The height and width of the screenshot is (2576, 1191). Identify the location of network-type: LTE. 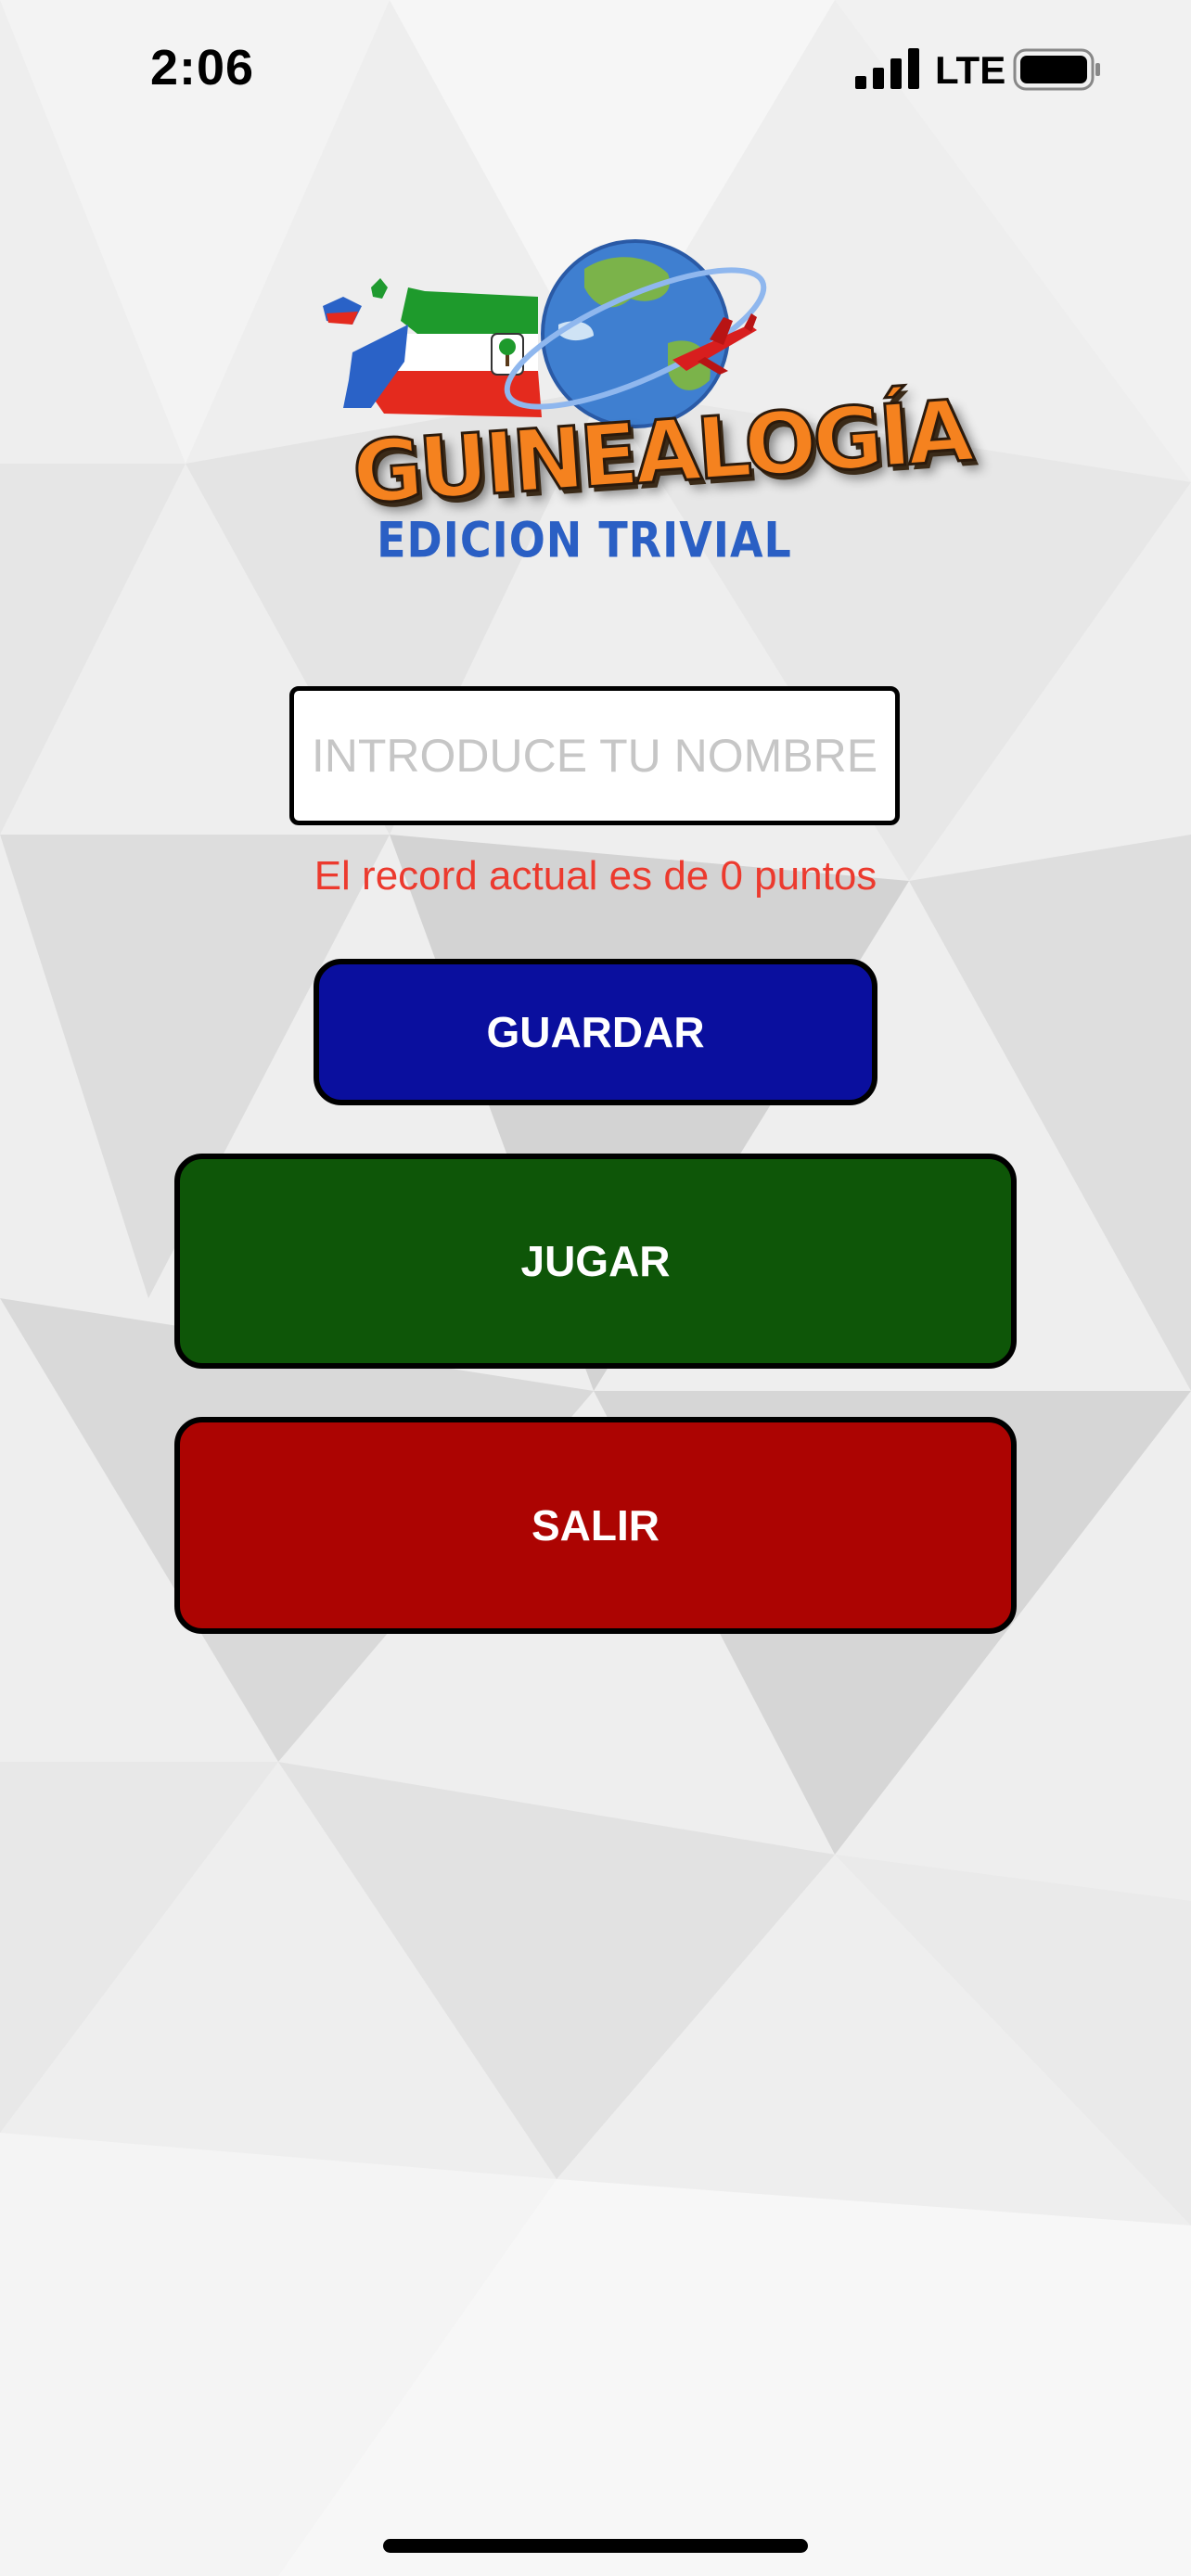
(970, 70).